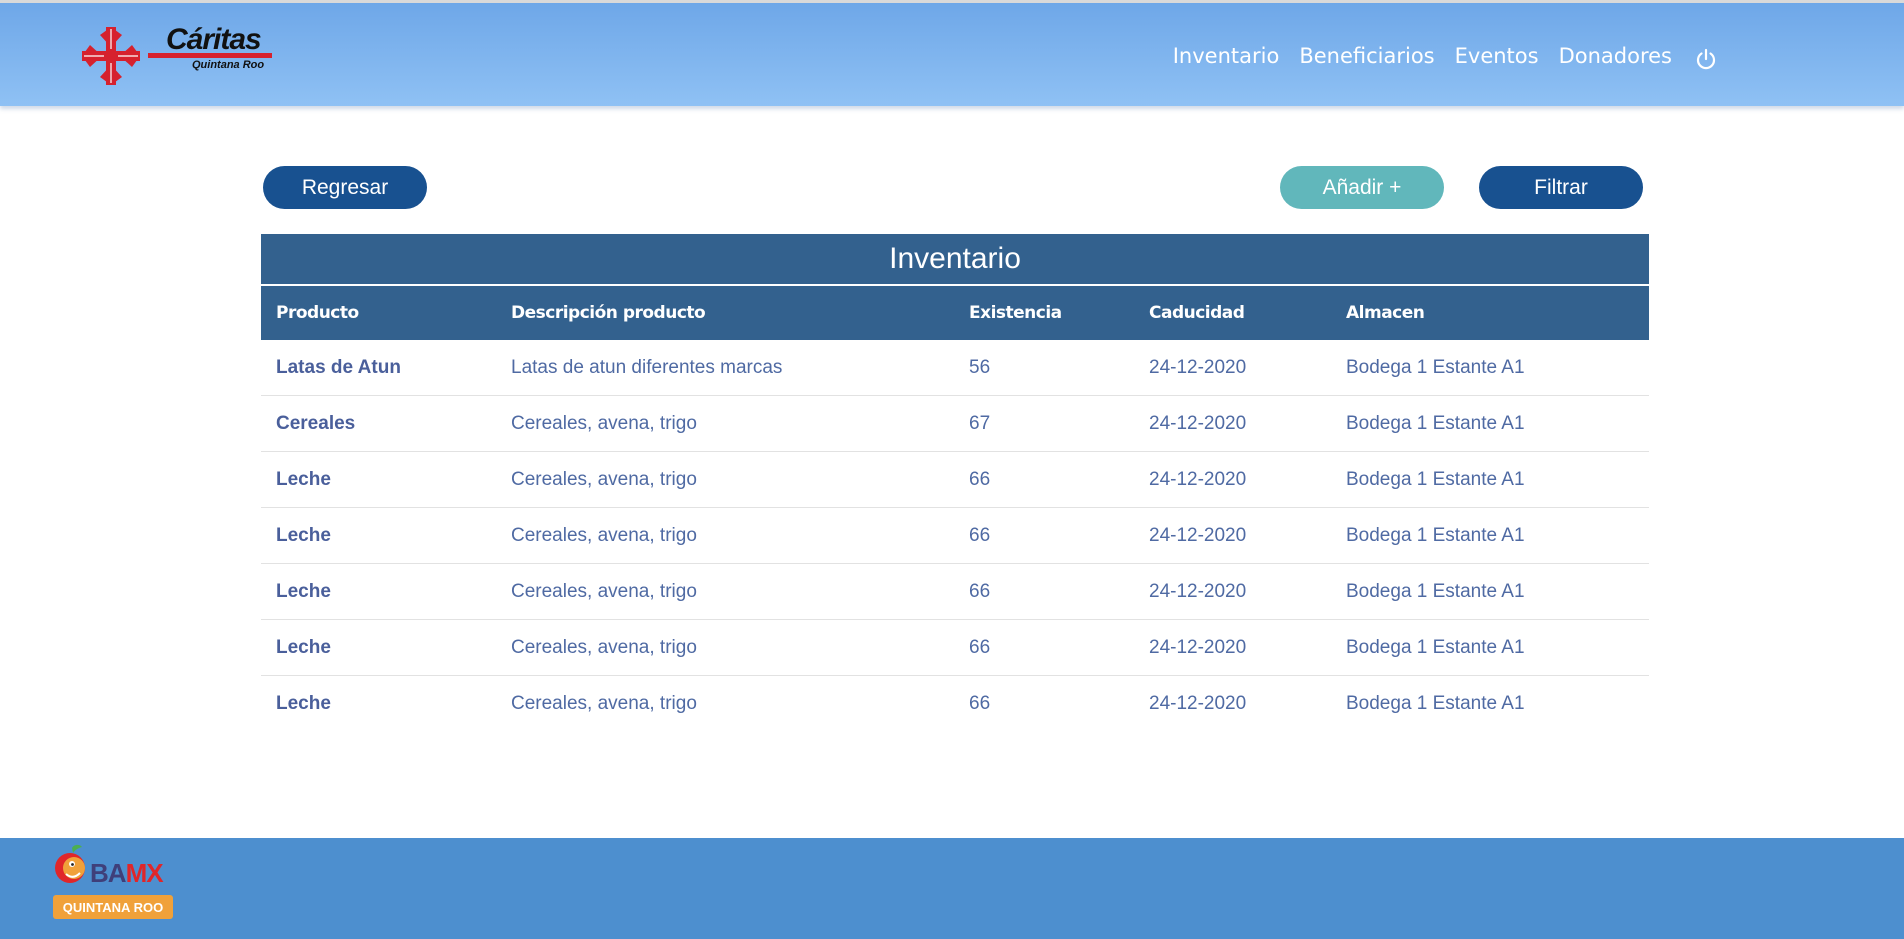 The height and width of the screenshot is (939, 1904). I want to click on nav-item-inventario: Inventario, so click(1226, 56).